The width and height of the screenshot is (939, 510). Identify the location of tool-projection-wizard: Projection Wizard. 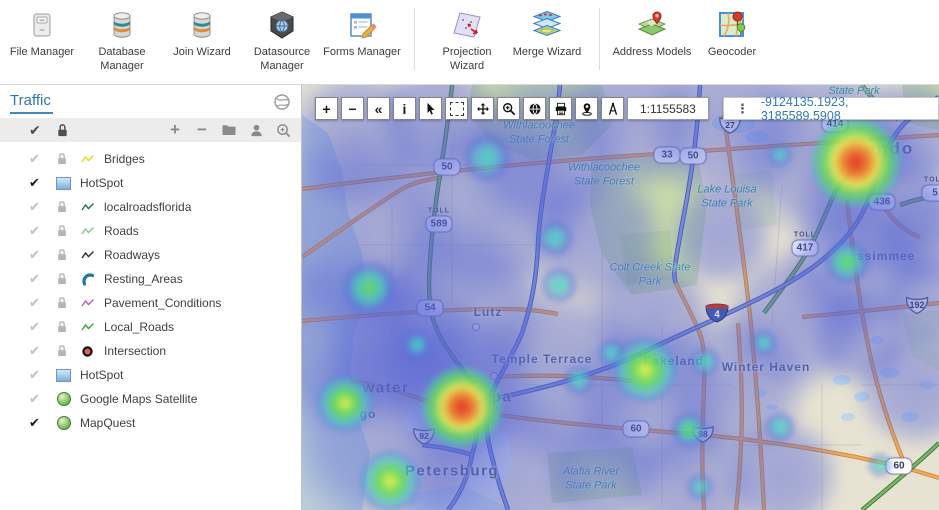
(467, 37).